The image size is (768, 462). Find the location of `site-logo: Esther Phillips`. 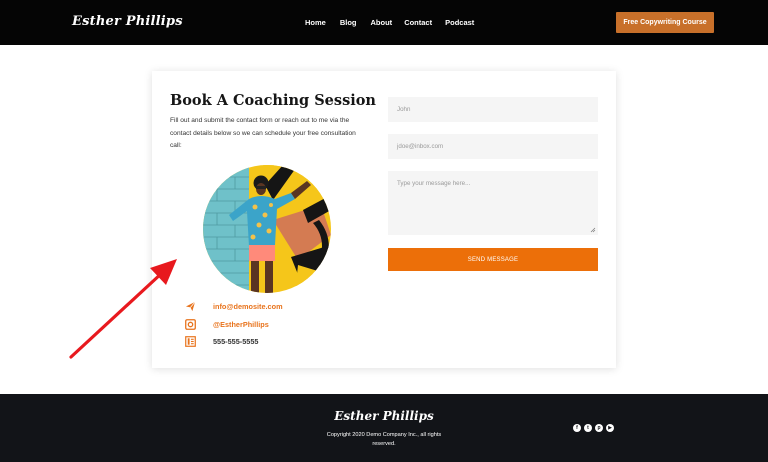

site-logo: Esther Phillips is located at coordinates (127, 21).